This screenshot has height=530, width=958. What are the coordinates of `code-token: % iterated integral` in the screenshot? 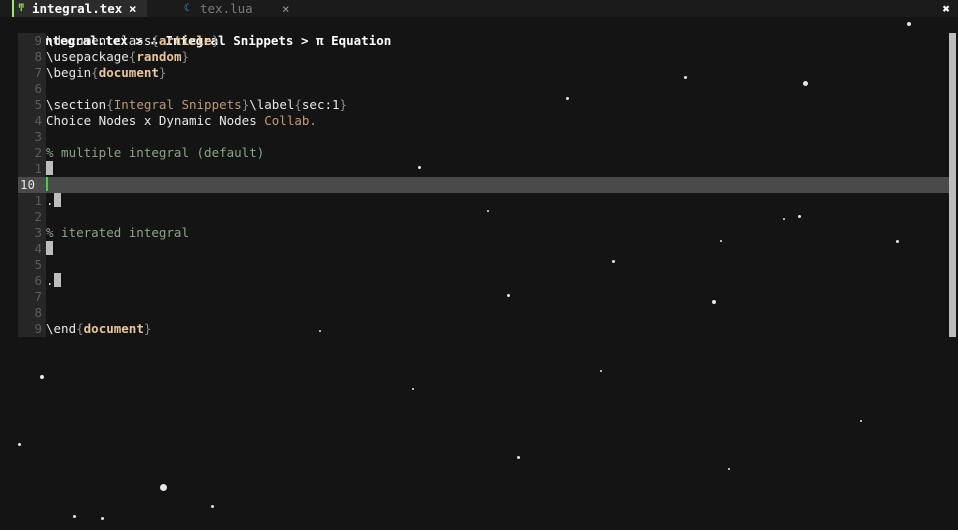 It's located at (117, 232).